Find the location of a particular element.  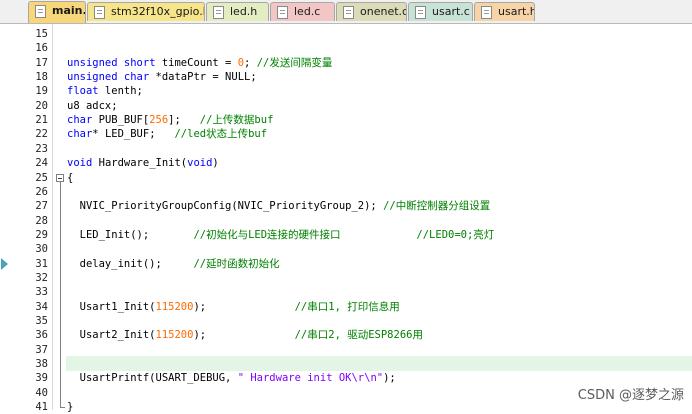

current-line: 38 is located at coordinates (346, 364).